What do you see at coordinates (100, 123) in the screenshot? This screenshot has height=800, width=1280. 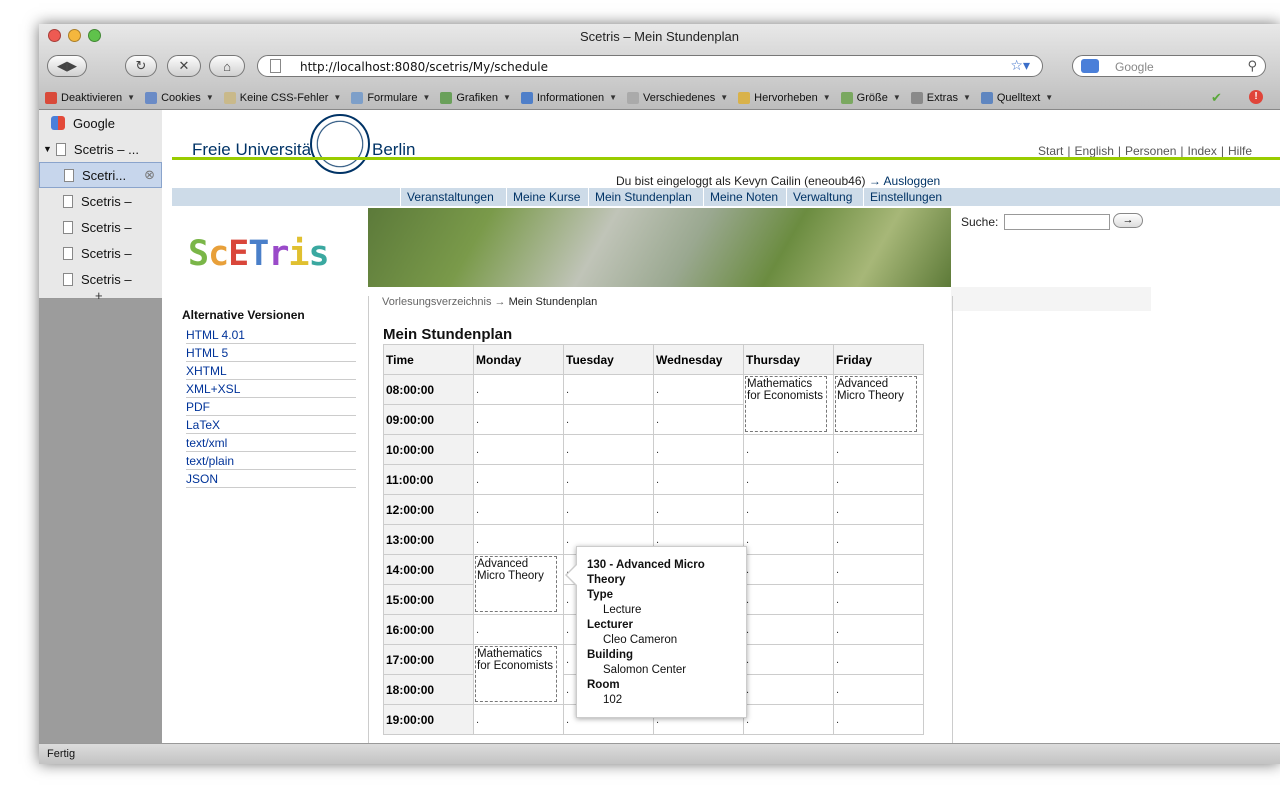 I see `tab-google: Google` at bounding box center [100, 123].